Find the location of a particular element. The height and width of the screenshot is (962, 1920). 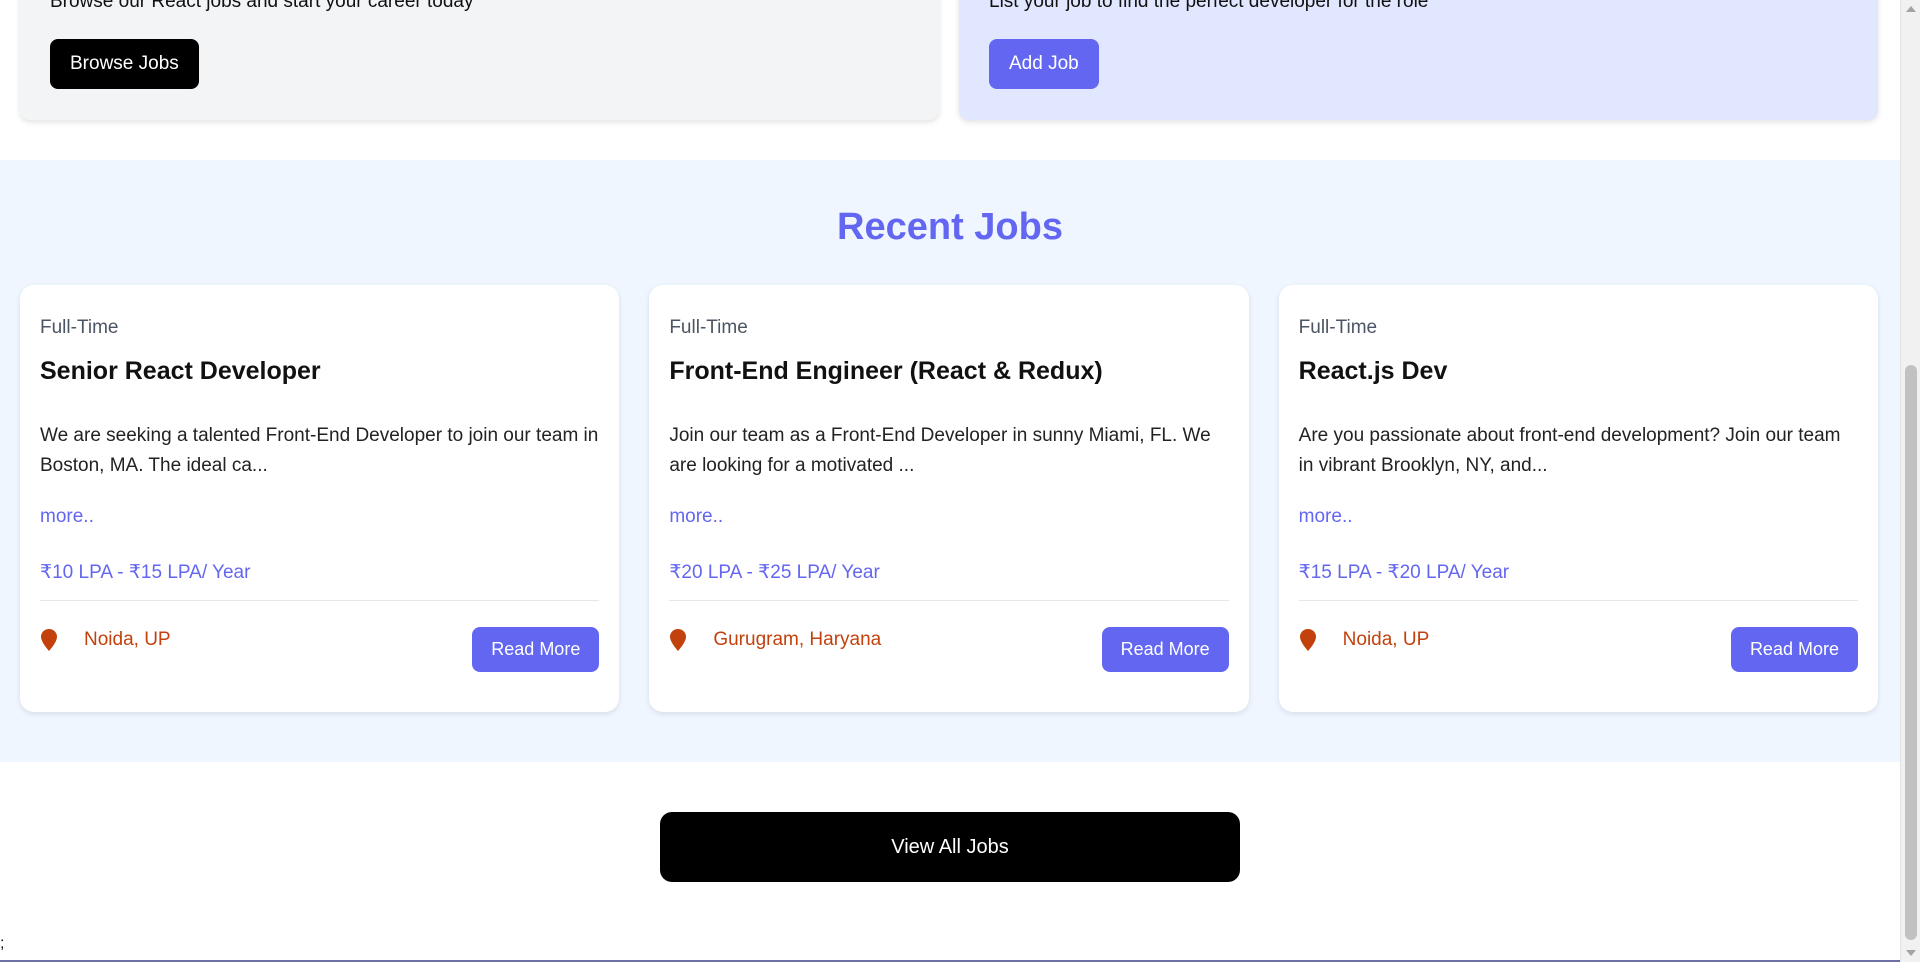

vertical-scrollbar is located at coordinates (1910, 481).